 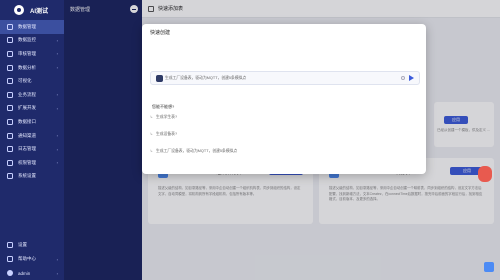 I want to click on api-icon, so click(x=10, y=121).